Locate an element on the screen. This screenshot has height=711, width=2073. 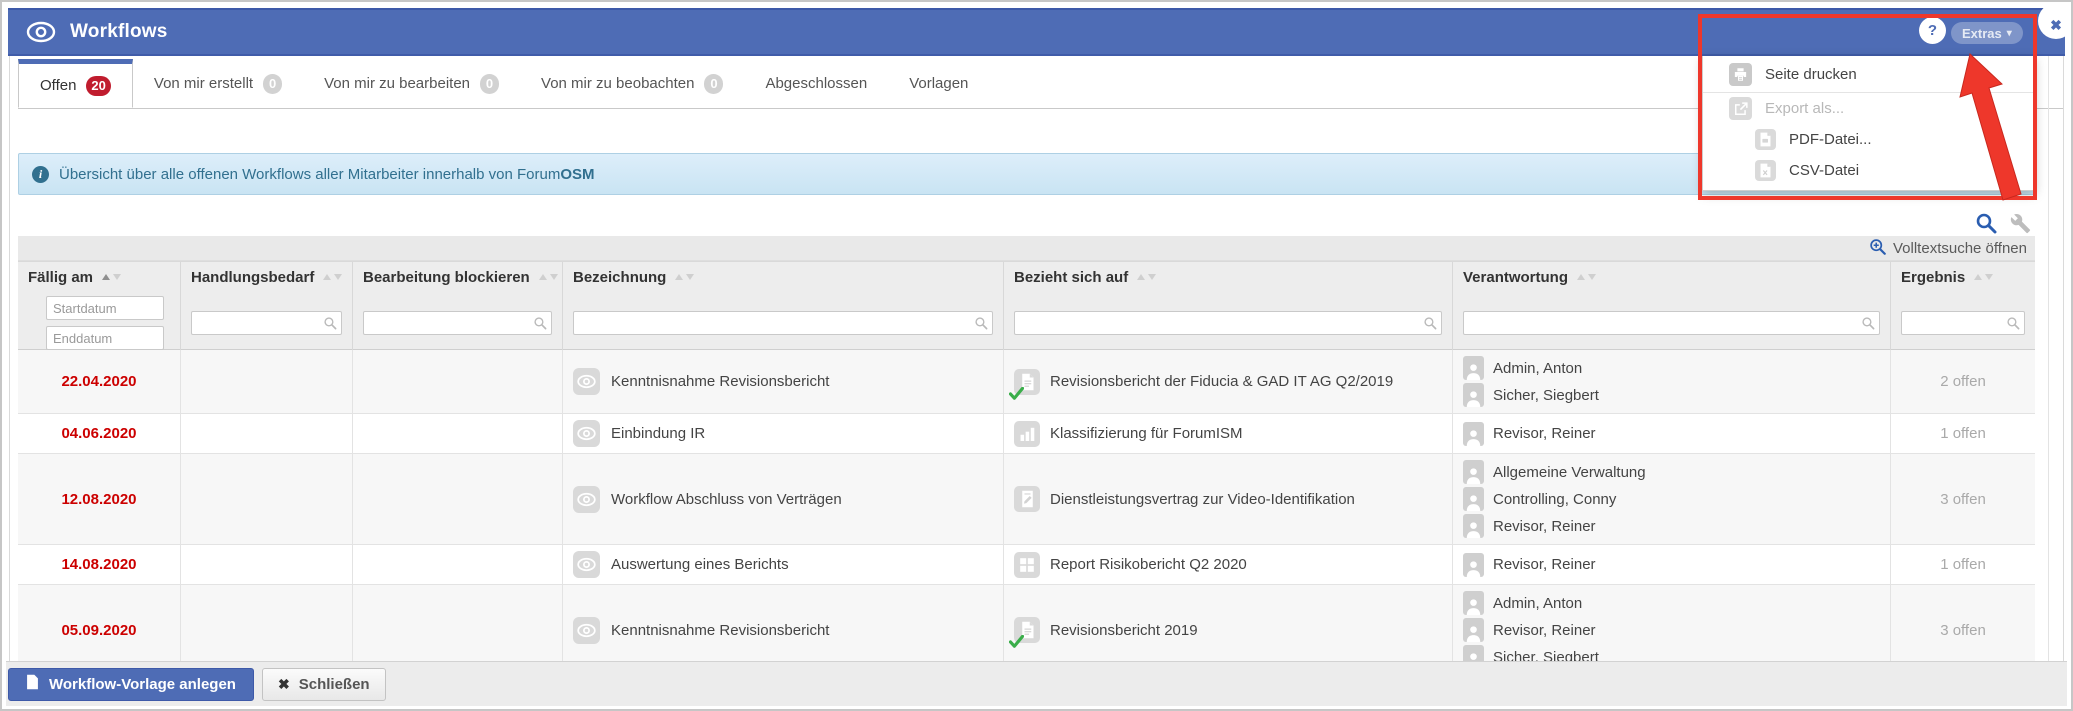
filter-input-bezieht-sich-auf is located at coordinates (1228, 323).